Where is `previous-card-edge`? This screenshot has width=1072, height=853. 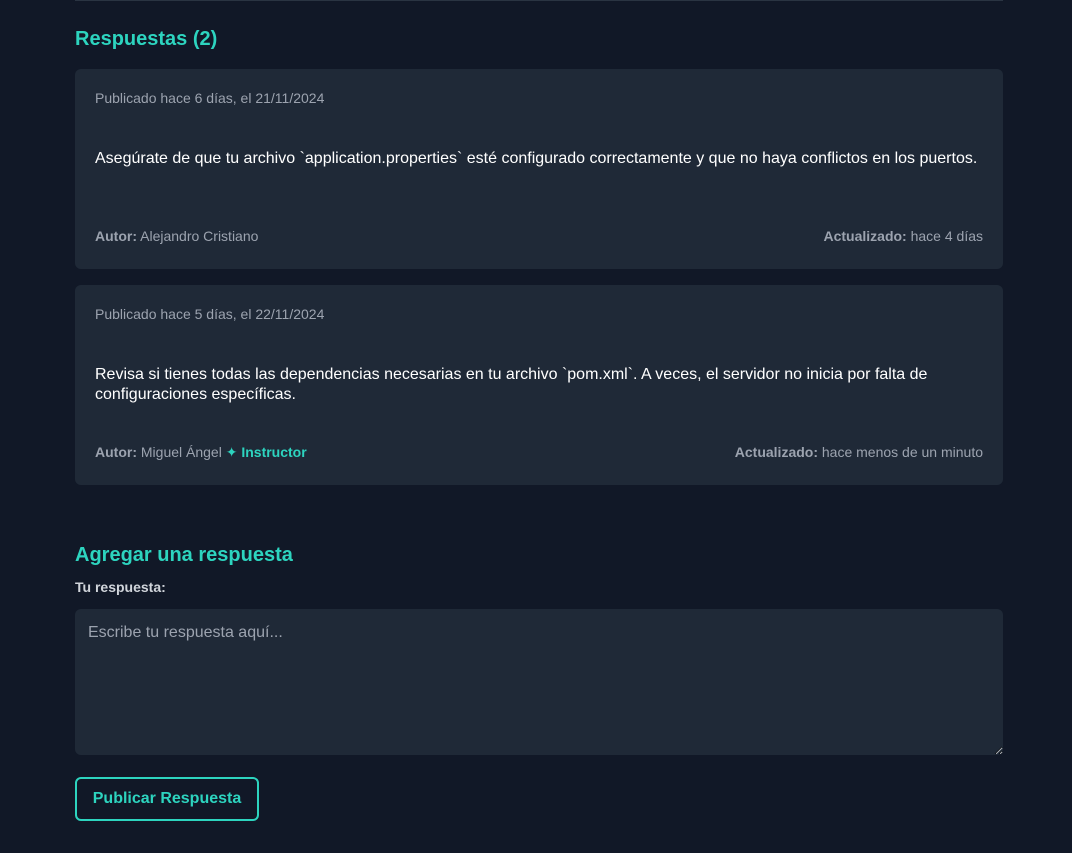 previous-card-edge is located at coordinates (539, 0).